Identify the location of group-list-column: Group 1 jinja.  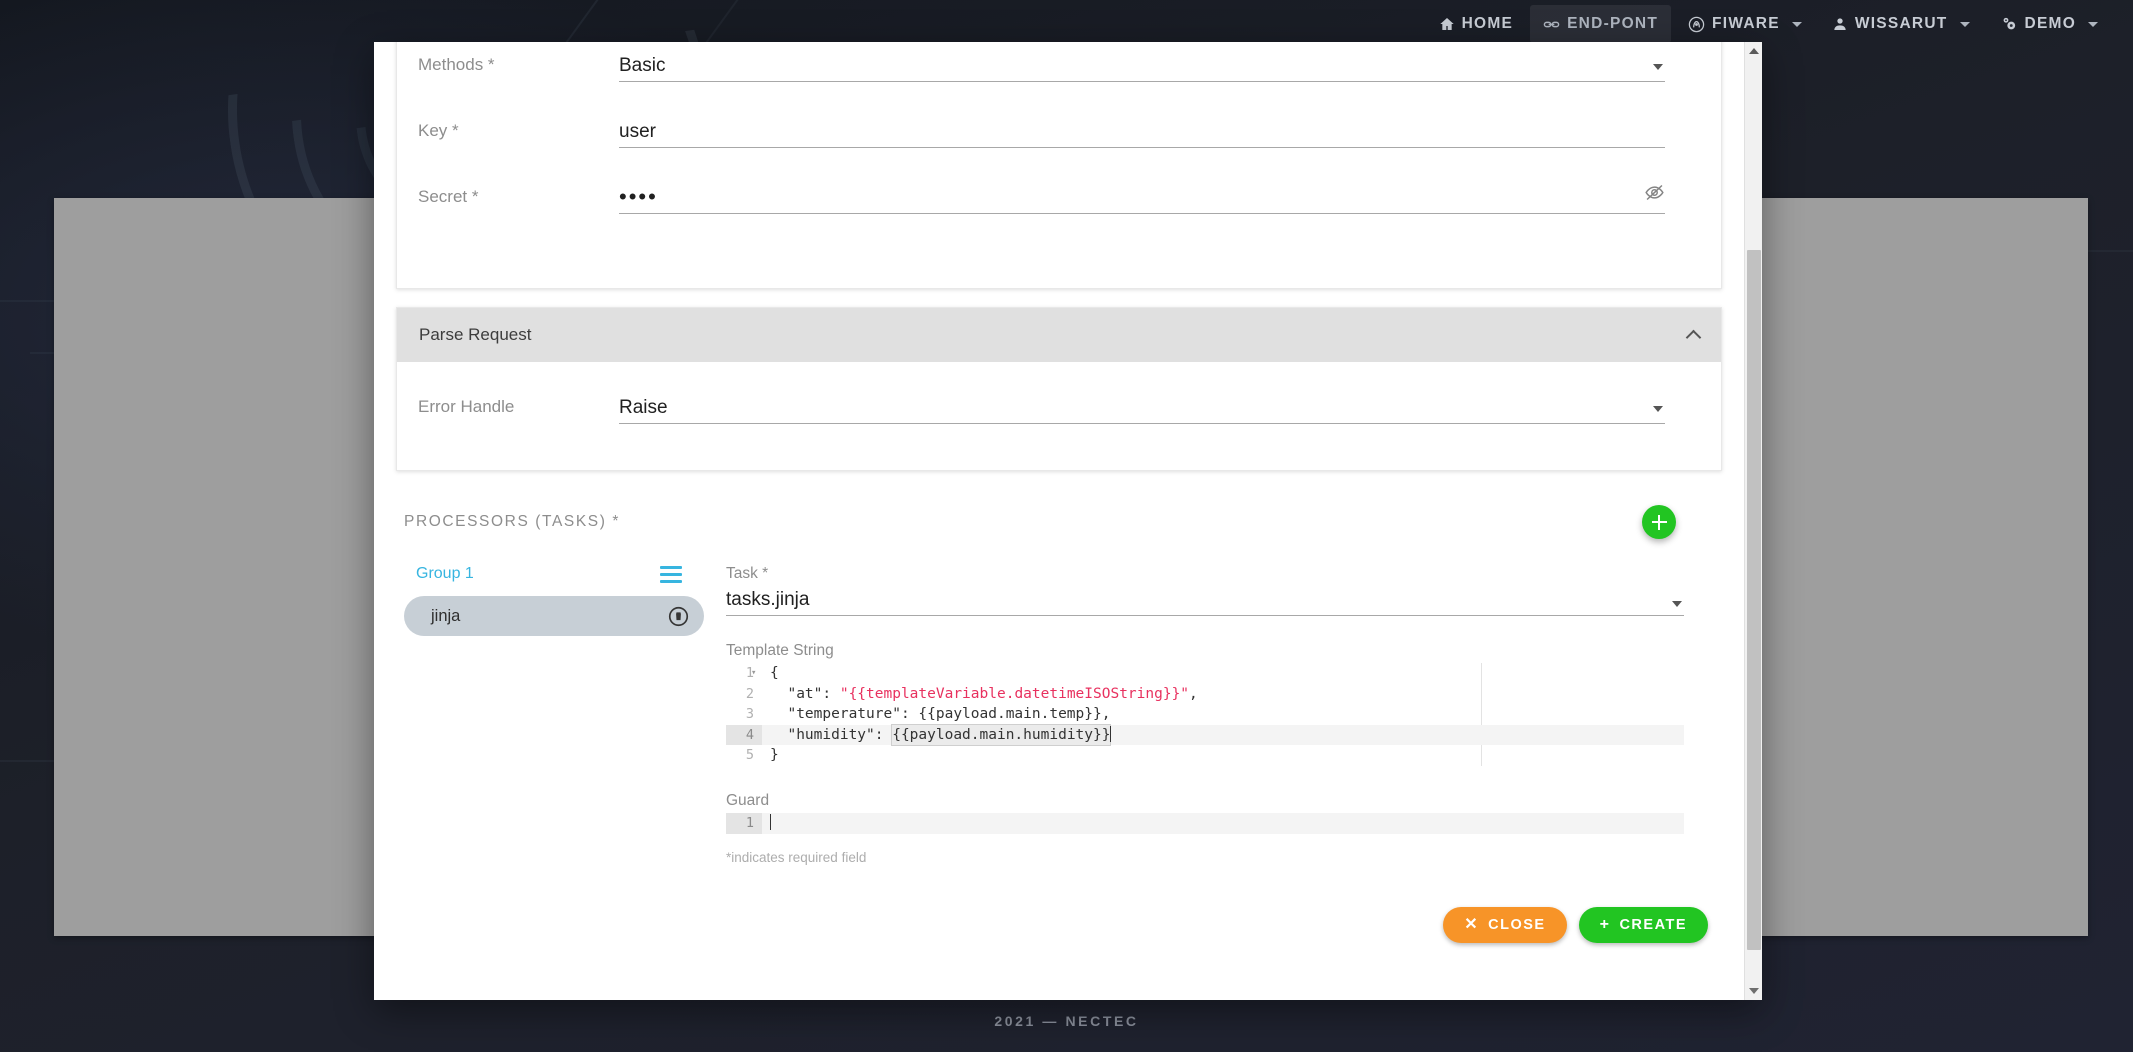
(554, 715).